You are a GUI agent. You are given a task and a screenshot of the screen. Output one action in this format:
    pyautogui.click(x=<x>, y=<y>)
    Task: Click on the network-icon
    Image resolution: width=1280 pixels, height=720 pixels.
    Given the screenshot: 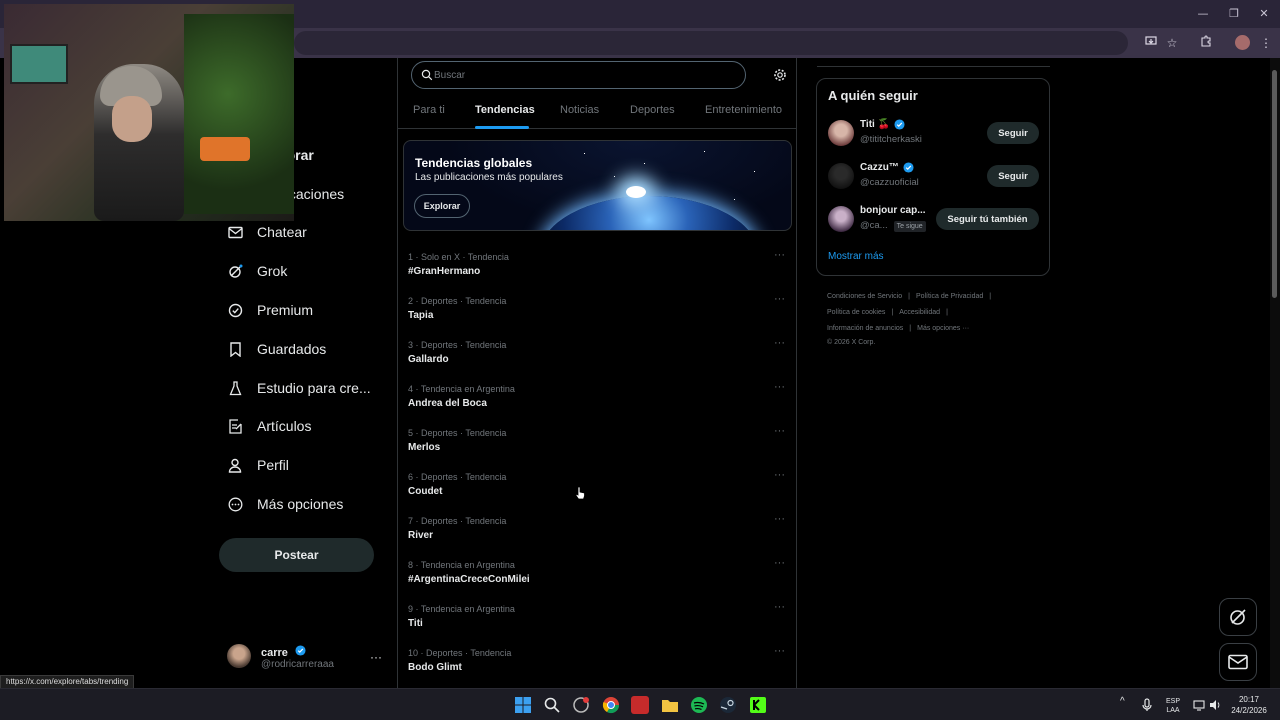 What is the action you would take?
    pyautogui.click(x=1199, y=705)
    